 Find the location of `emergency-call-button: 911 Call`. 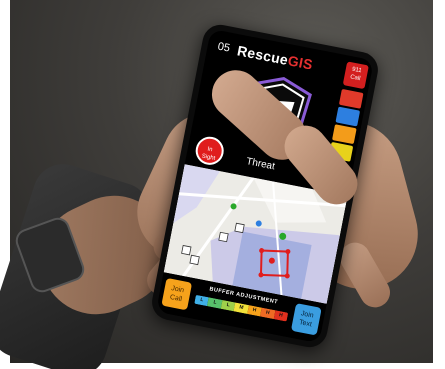

emergency-call-button: 911 Call is located at coordinates (355, 75).